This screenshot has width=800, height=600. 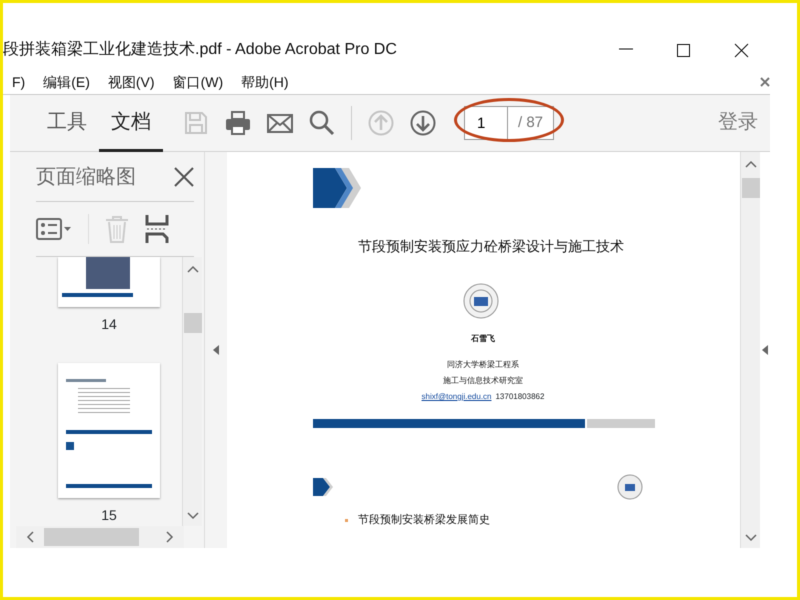 What do you see at coordinates (109, 324) in the screenshot?
I see `page-number: 14` at bounding box center [109, 324].